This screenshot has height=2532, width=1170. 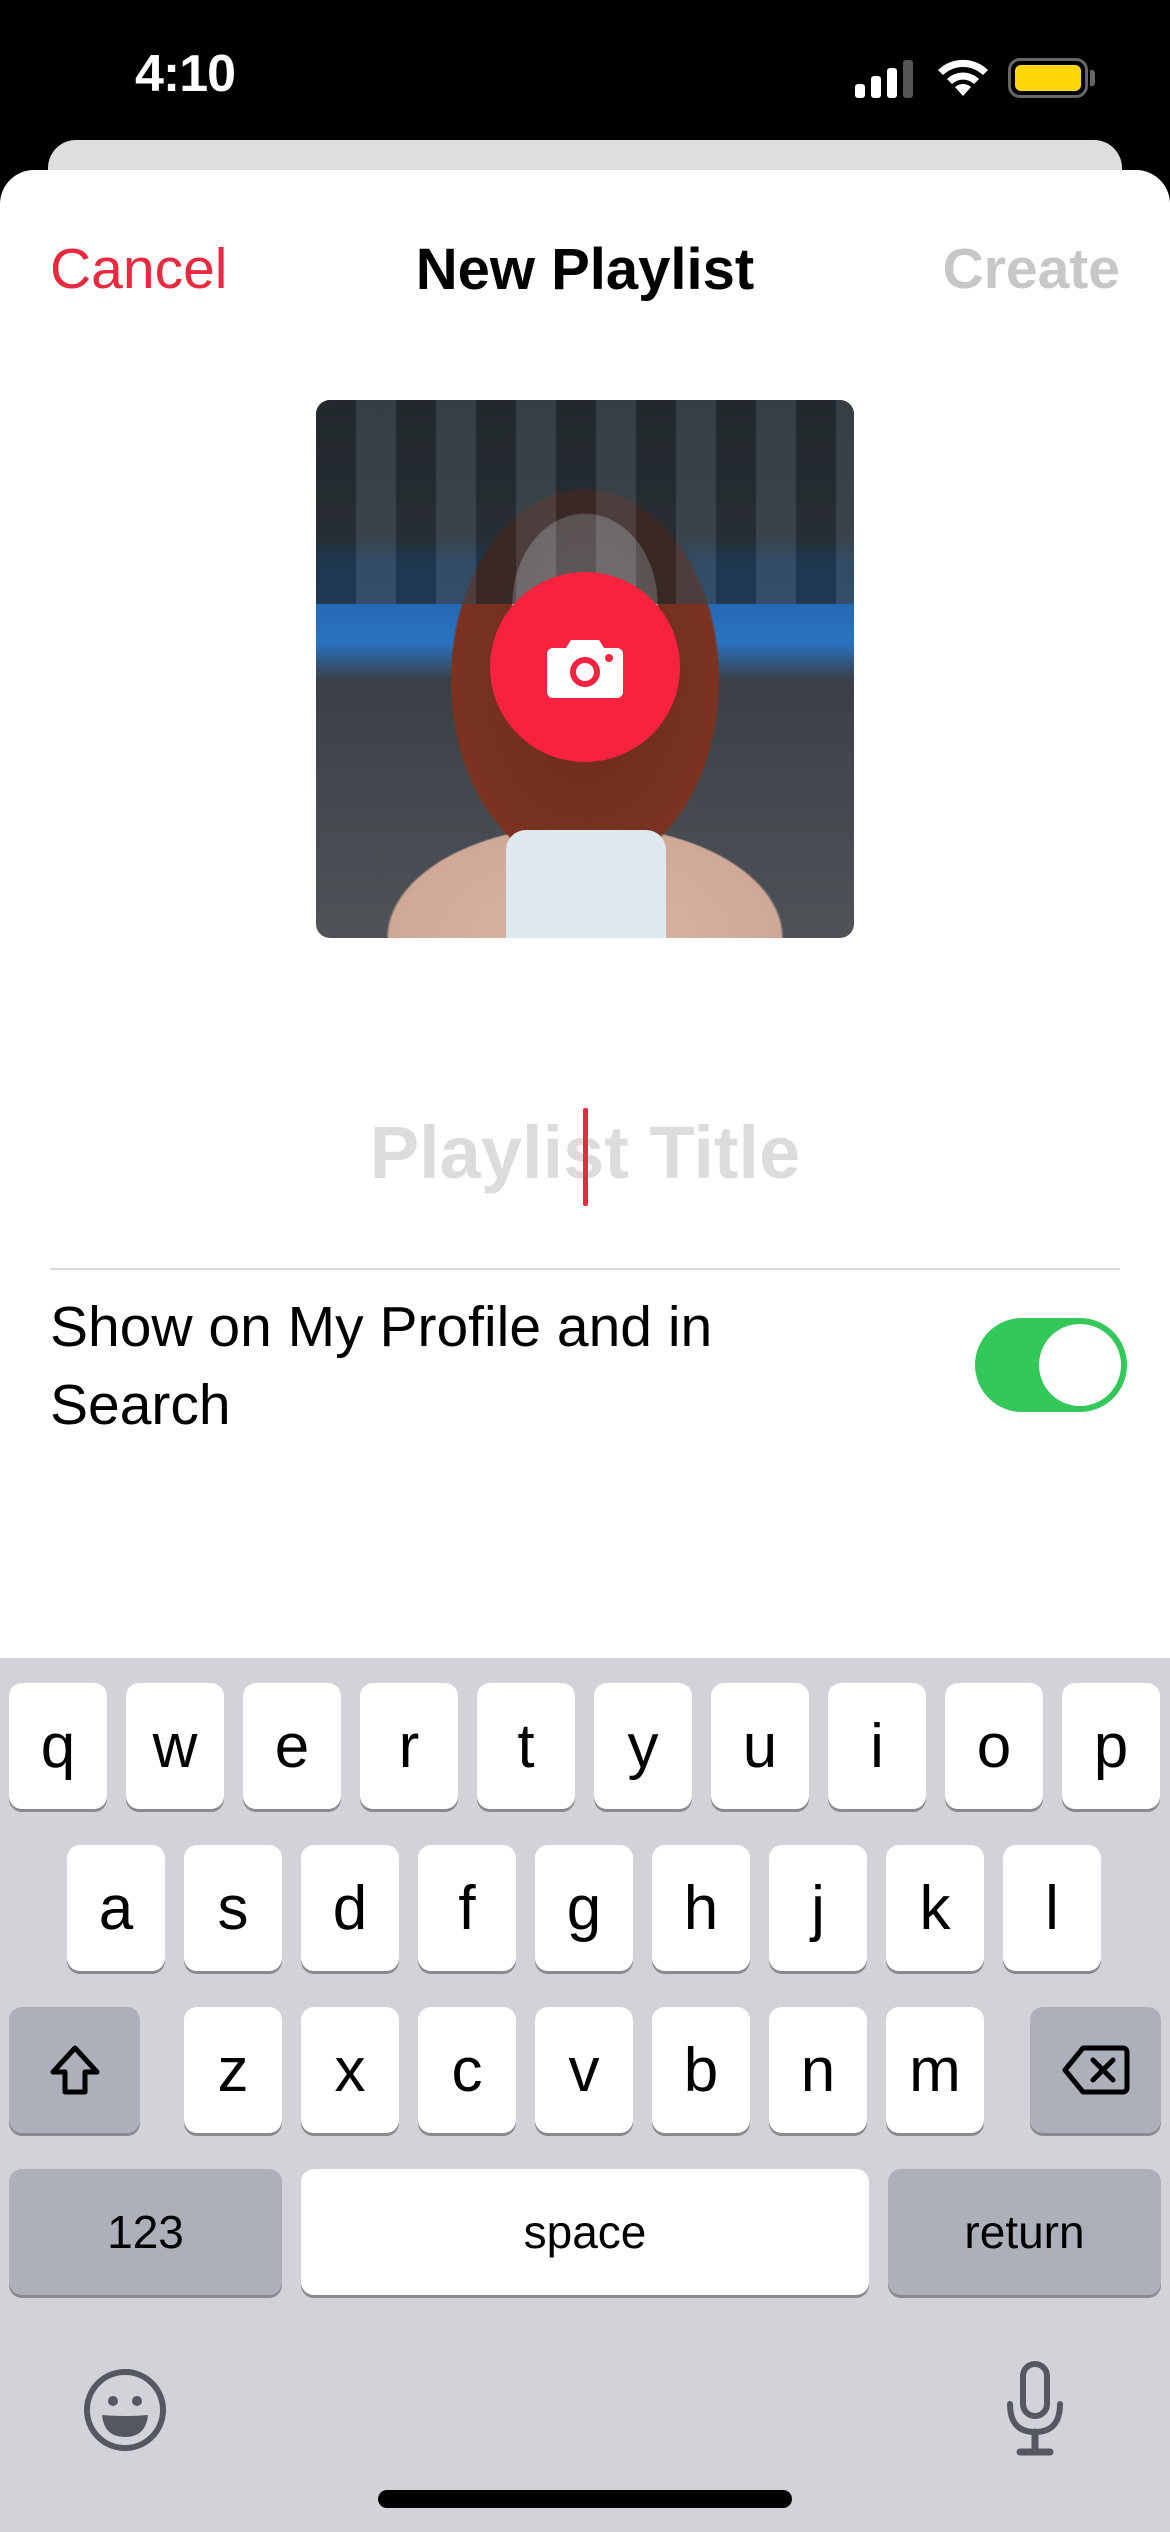 What do you see at coordinates (585, 2232) in the screenshot?
I see `space-key: space` at bounding box center [585, 2232].